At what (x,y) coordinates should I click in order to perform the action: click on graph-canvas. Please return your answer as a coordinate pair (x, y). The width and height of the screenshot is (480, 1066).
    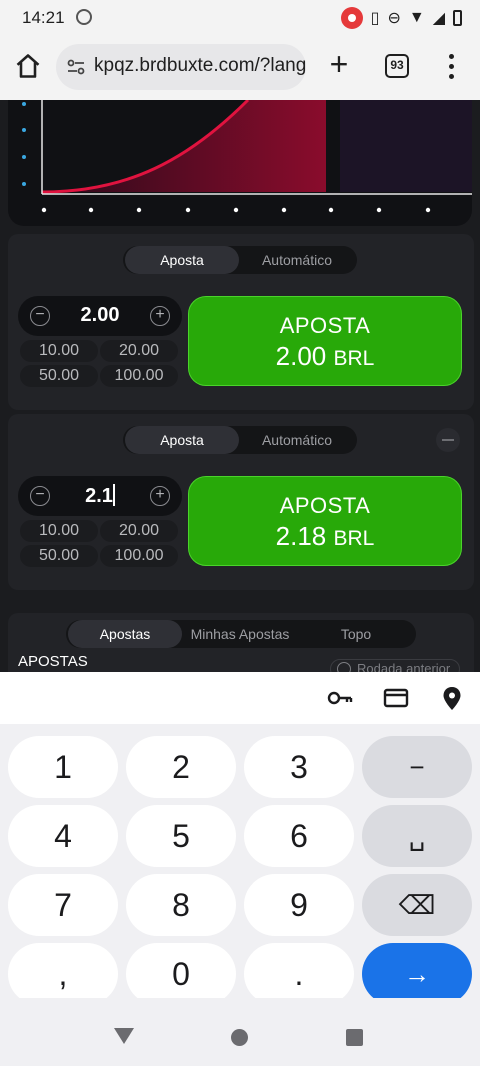
    Looking at the image, I should click on (247, 156).